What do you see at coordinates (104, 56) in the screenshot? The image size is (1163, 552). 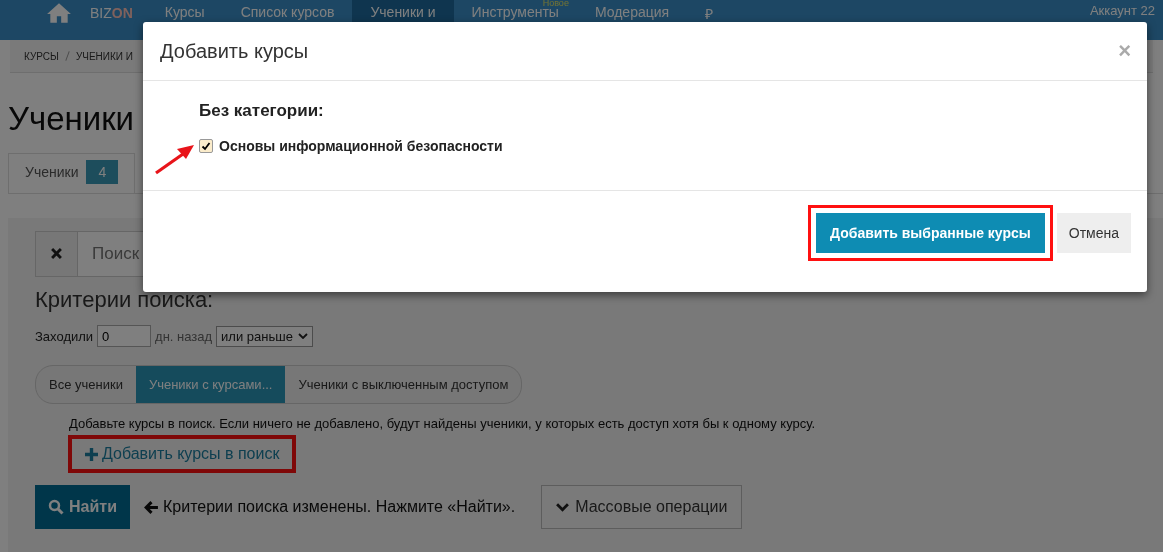 I see `breadcrumb-link: УЧЕНИКИ И` at bounding box center [104, 56].